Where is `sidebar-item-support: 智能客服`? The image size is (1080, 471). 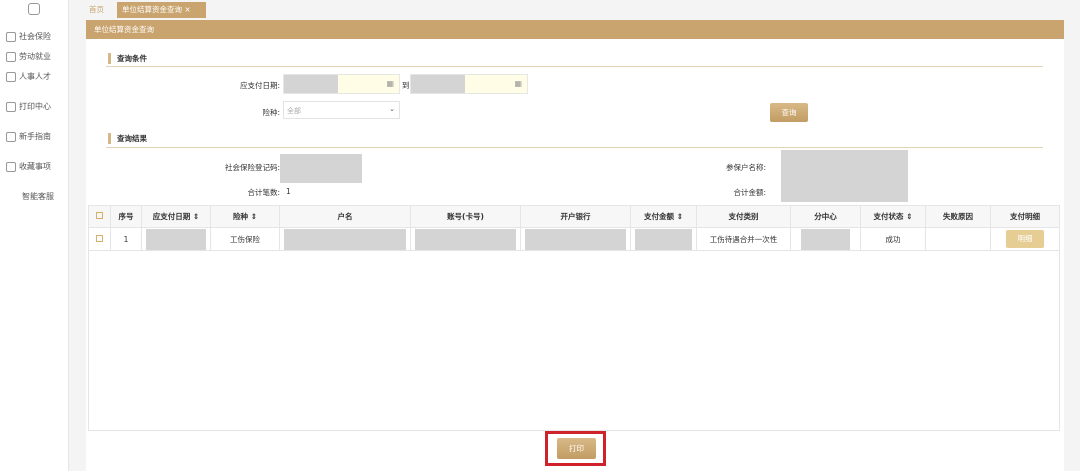
sidebar-item-support: 智能客服 is located at coordinates (38, 196).